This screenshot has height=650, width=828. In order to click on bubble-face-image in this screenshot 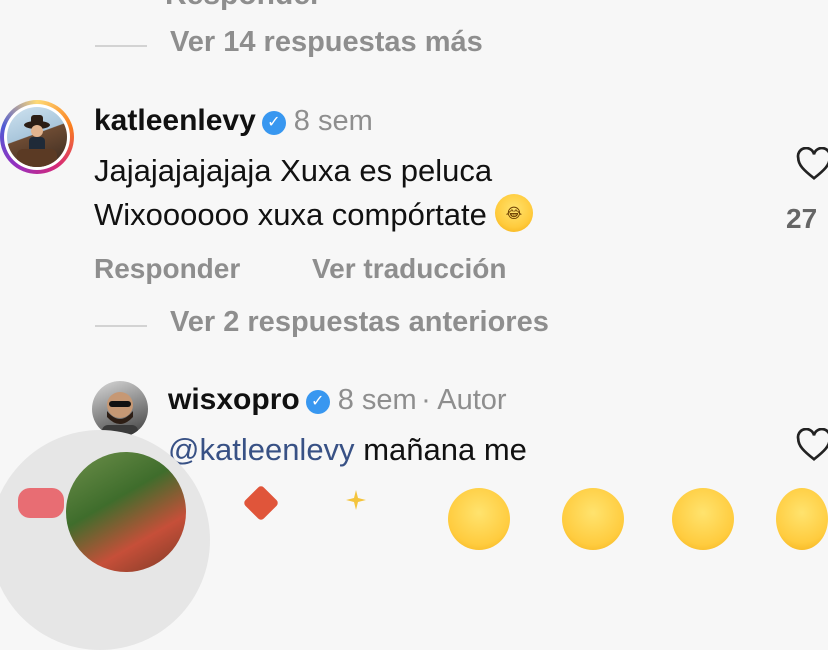, I will do `click(126, 512)`.